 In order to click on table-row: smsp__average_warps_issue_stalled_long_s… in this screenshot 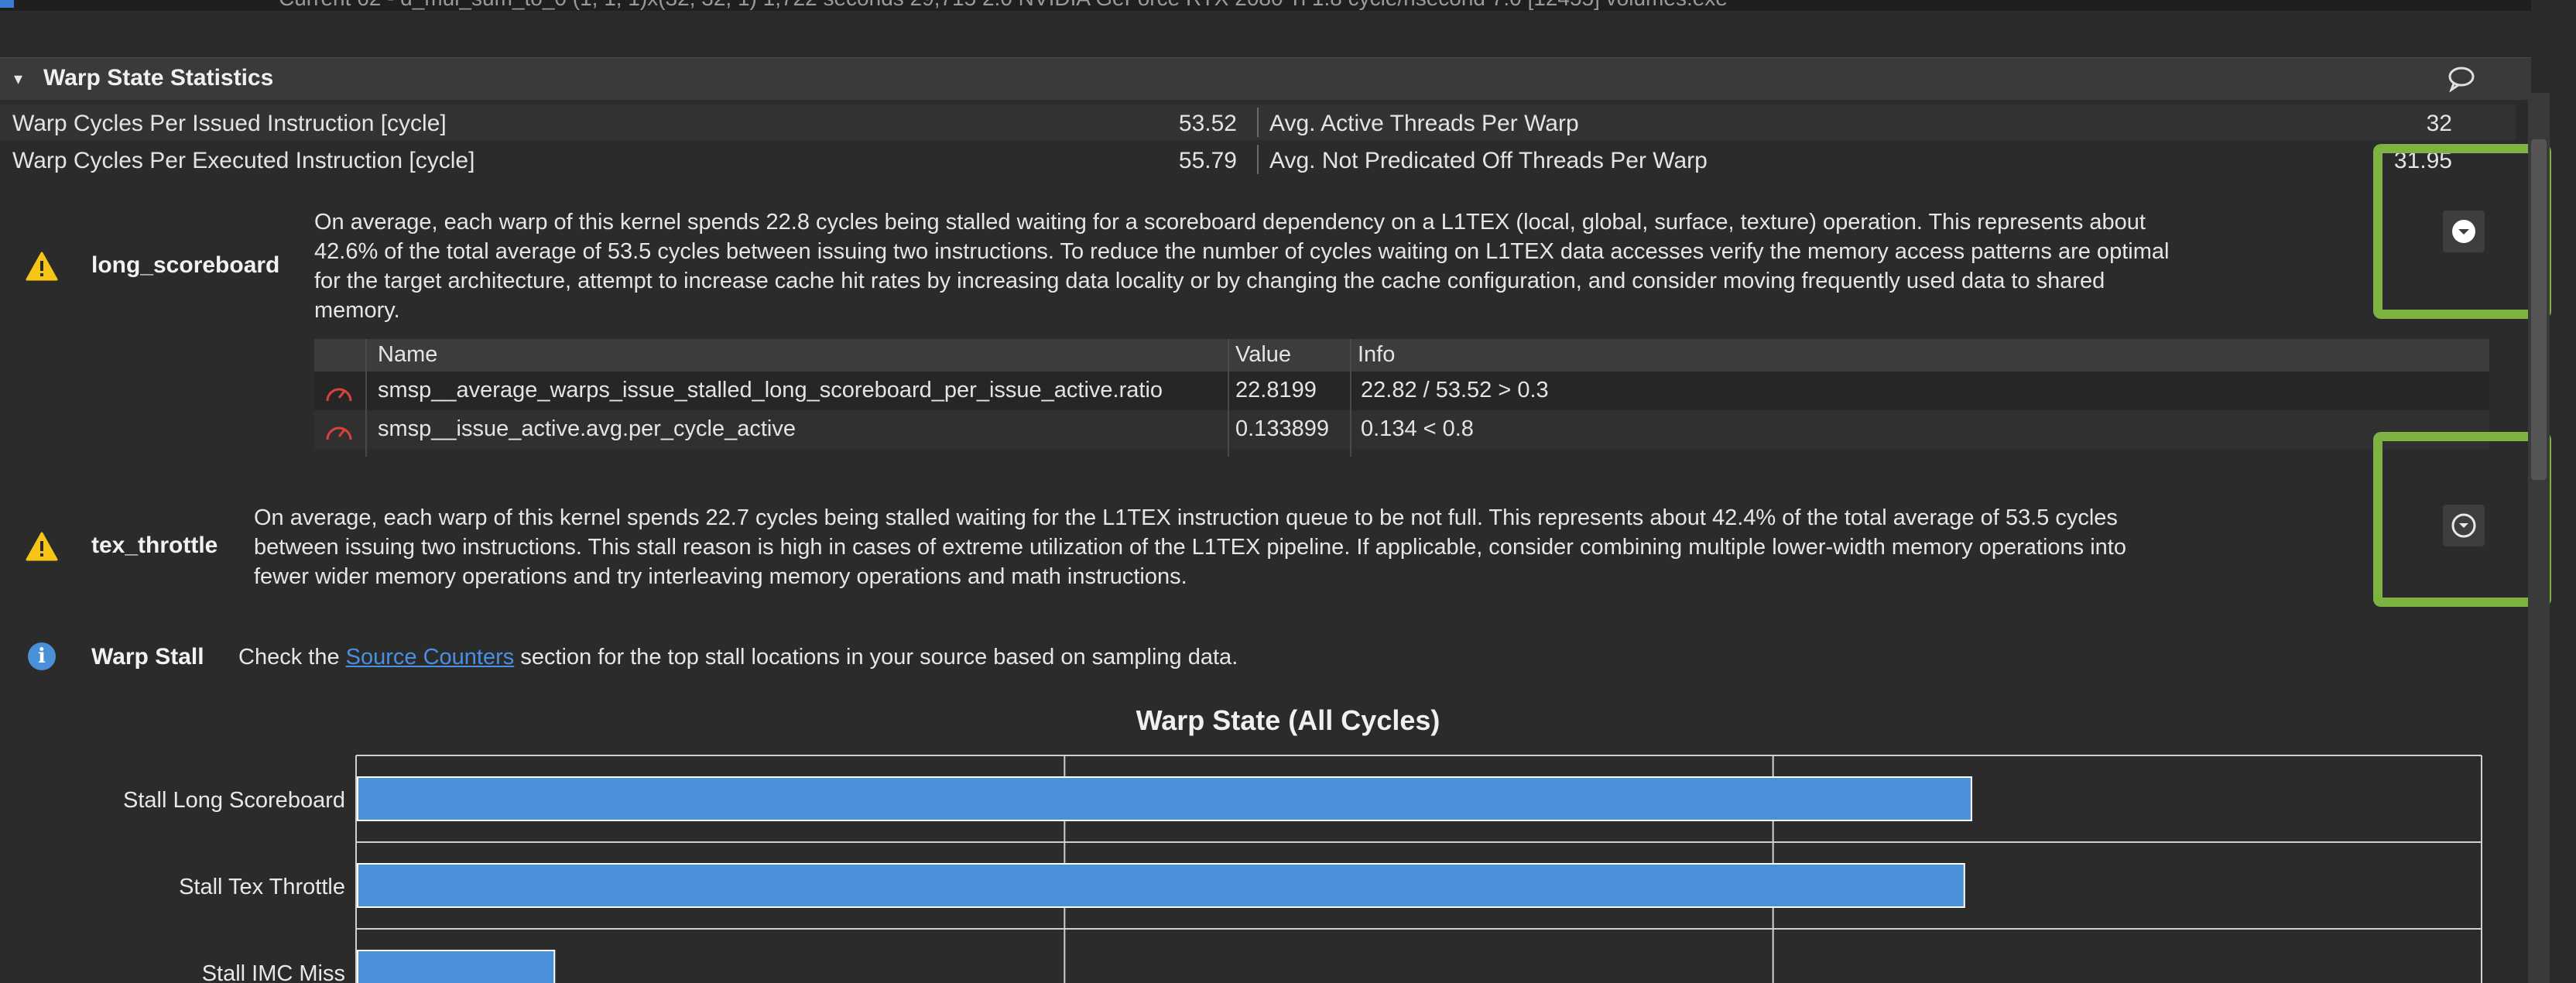, I will do `click(1401, 391)`.